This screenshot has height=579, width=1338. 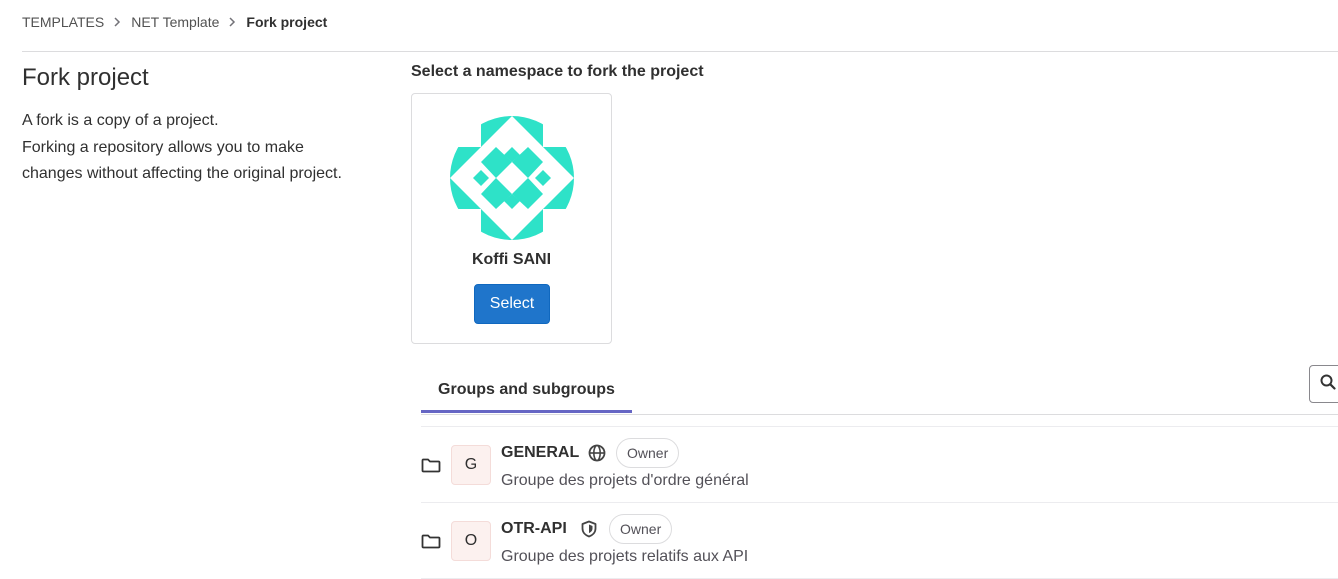 I want to click on page-title: Fork project, so click(x=85, y=77).